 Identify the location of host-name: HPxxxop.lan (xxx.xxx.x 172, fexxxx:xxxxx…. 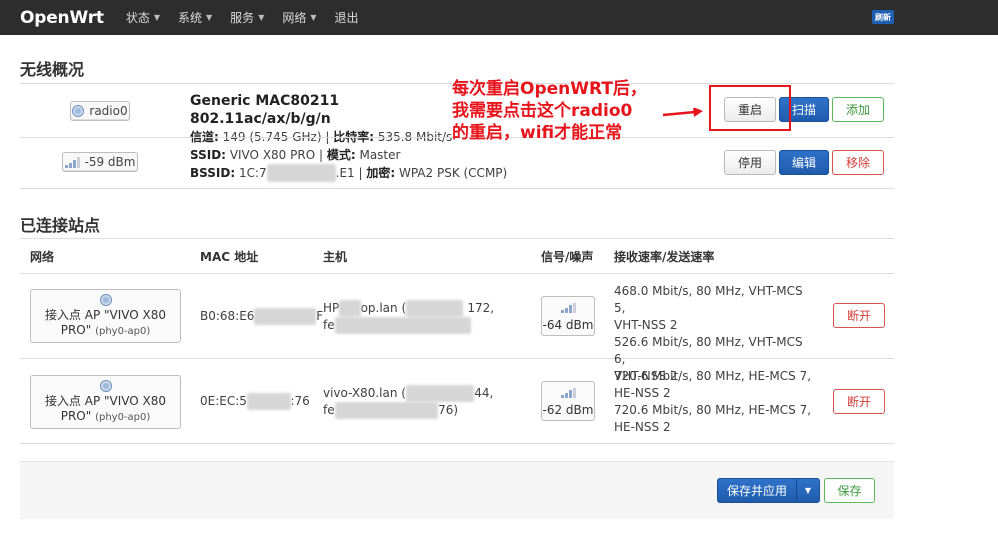
(409, 317).